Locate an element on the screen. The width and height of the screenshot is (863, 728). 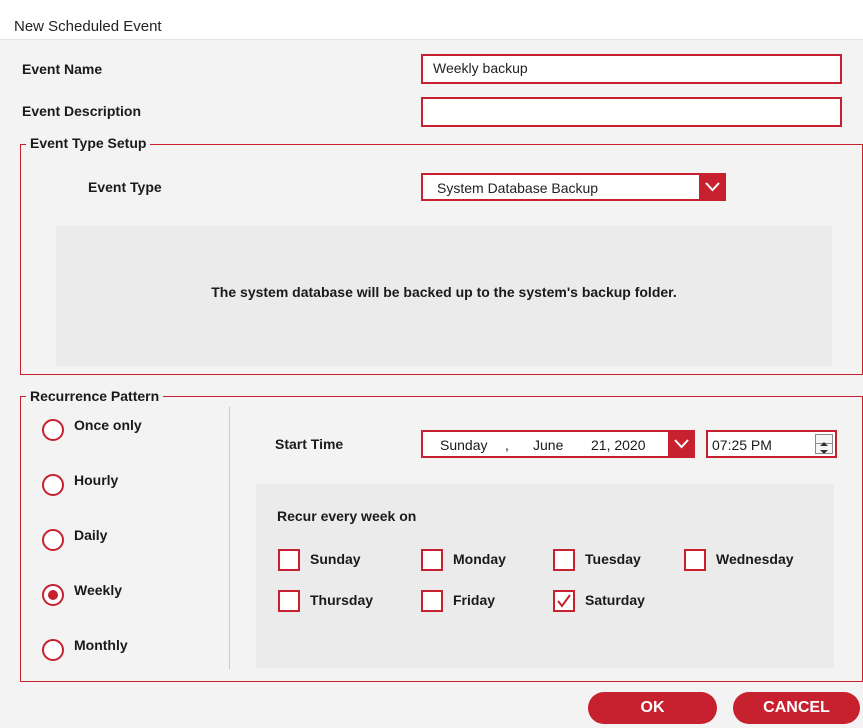
start-date-picker: Sunday , June 21, 2020 is located at coordinates (558, 444).